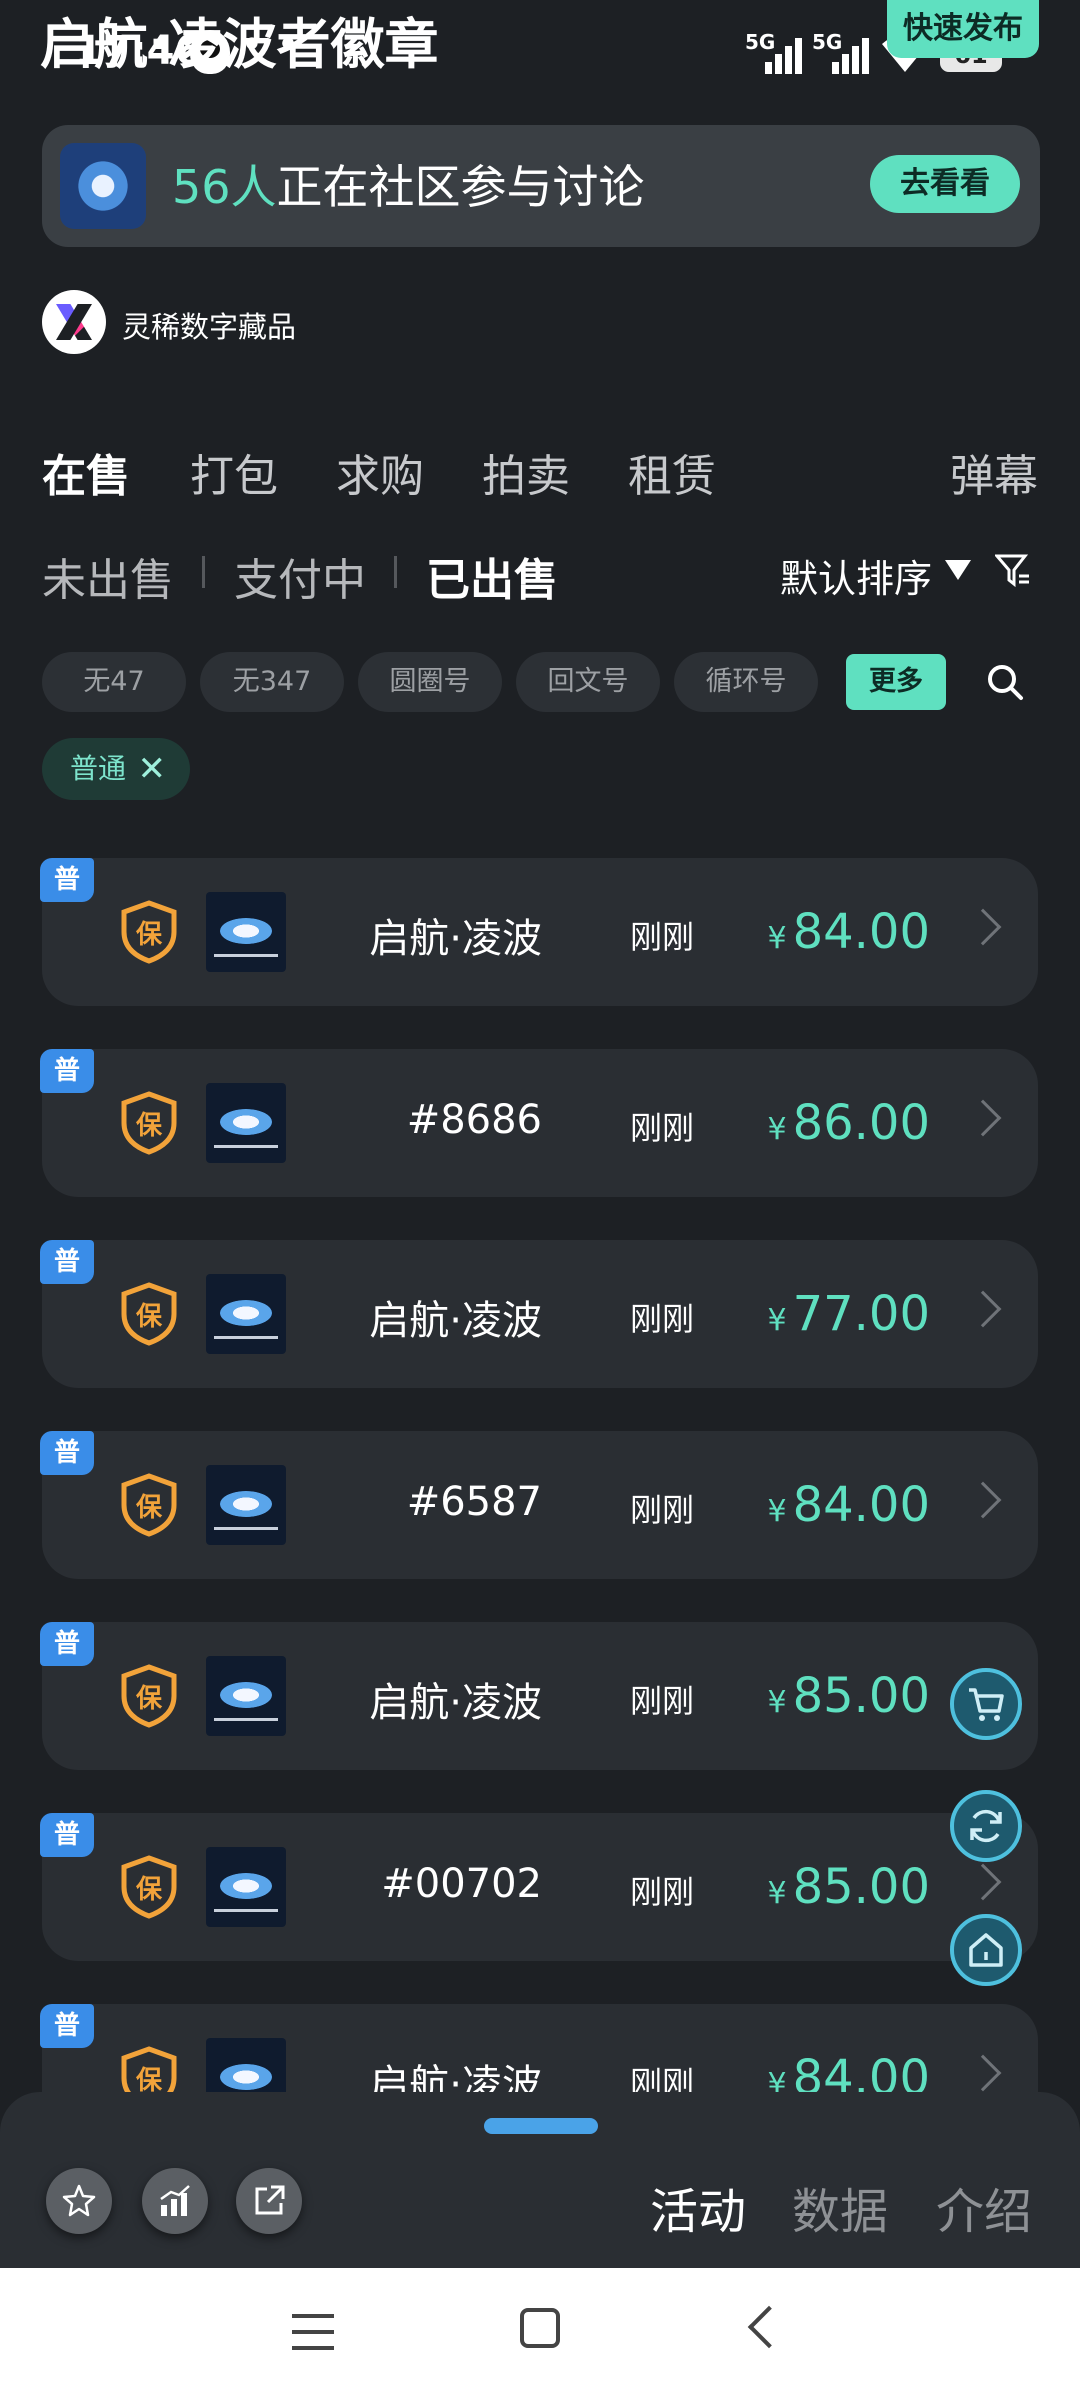 Image resolution: width=1080 pixels, height=2400 pixels. What do you see at coordinates (460, 187) in the screenshot?
I see `community-caption: 正在社区参与讨论` at bounding box center [460, 187].